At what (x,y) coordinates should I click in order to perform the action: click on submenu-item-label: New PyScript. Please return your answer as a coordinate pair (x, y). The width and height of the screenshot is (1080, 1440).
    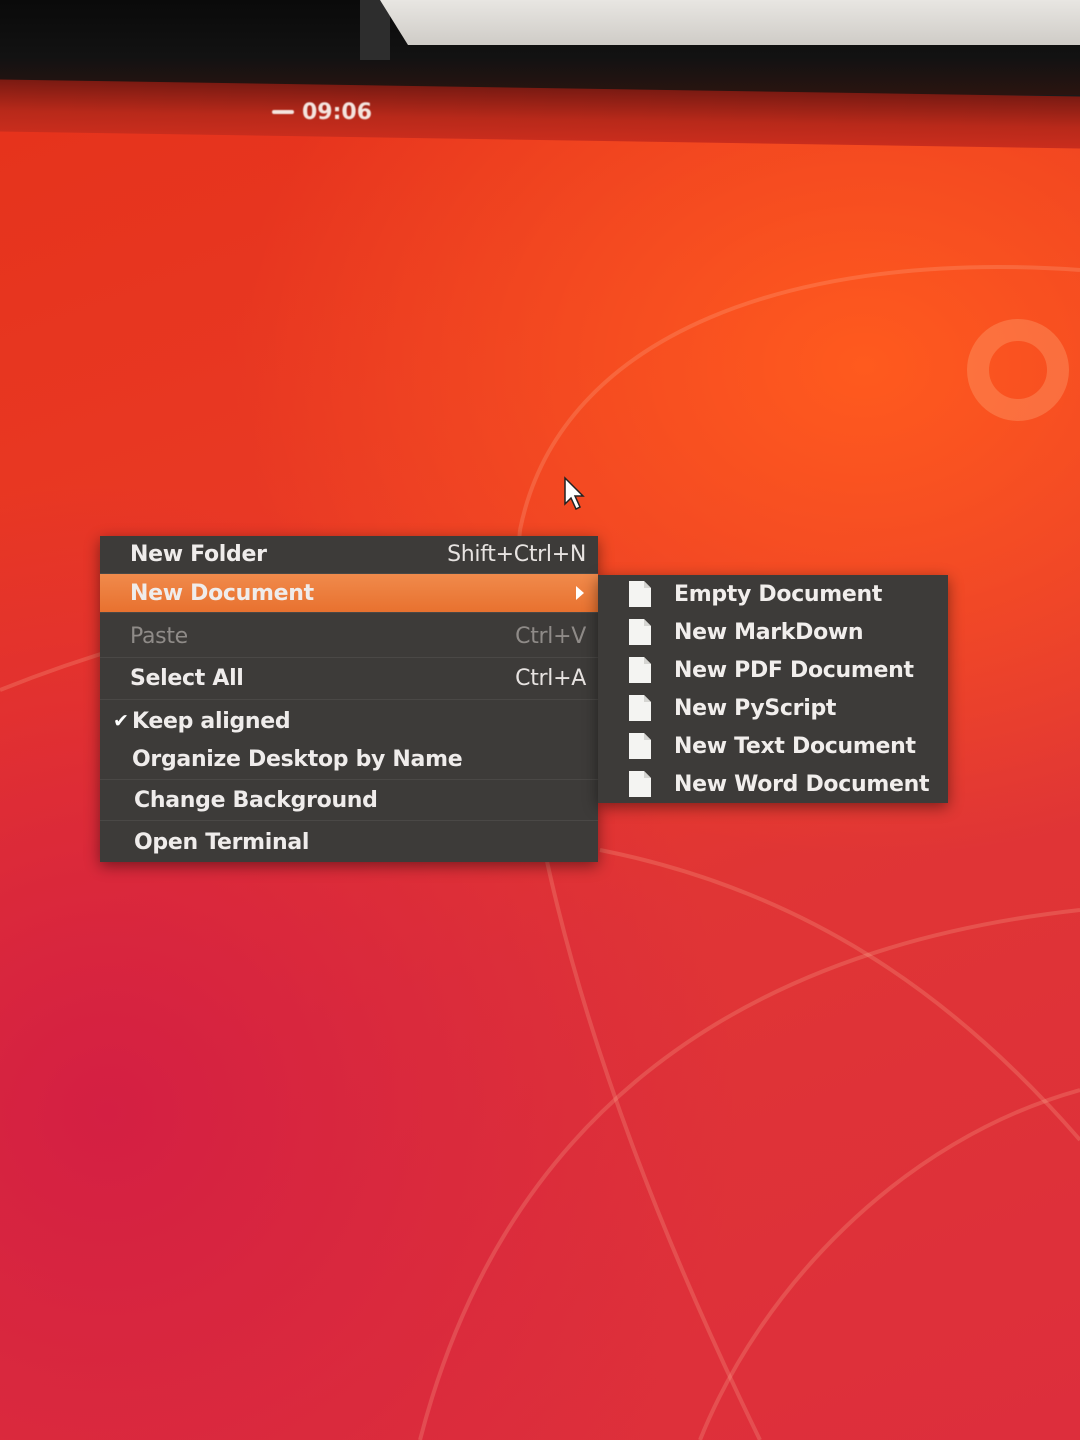
    Looking at the image, I should click on (755, 708).